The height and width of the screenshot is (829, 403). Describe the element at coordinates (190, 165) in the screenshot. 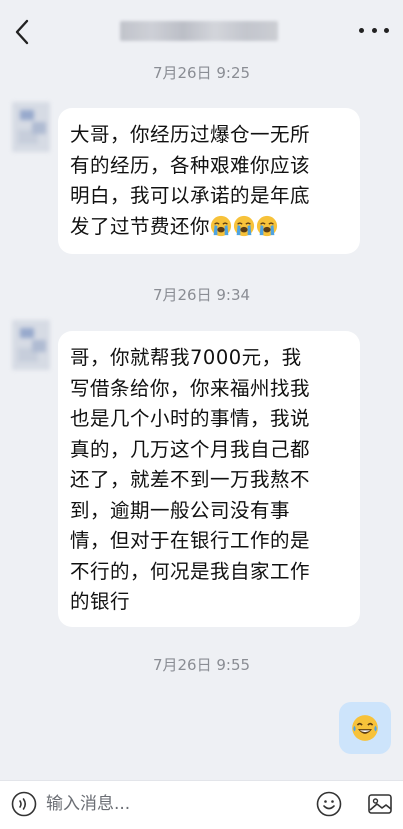

I see `message-line: 有的经历，各种艰难你应该` at that location.